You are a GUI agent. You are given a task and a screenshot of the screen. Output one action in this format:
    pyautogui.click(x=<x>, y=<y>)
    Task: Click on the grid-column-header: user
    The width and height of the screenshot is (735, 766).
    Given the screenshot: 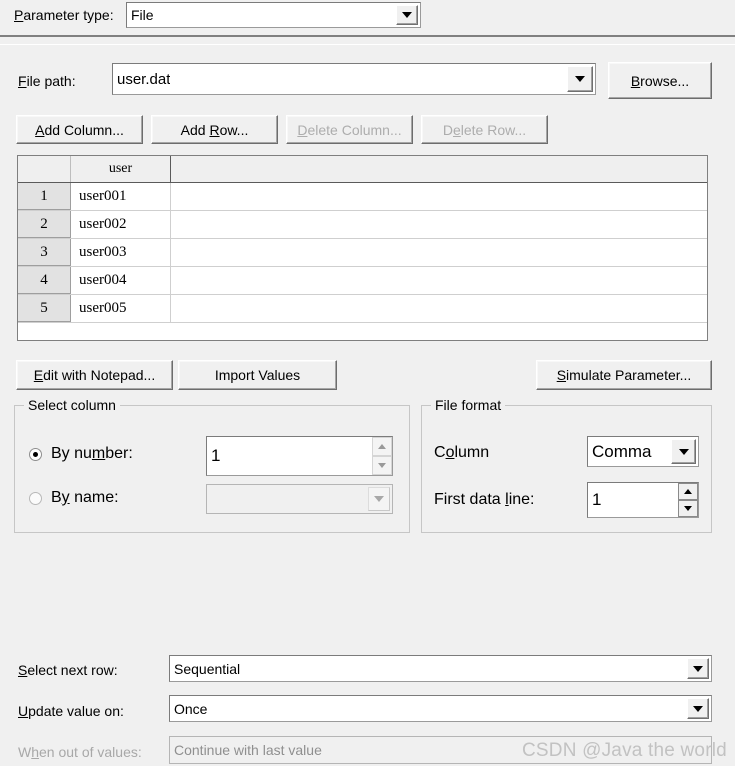 What is the action you would take?
    pyautogui.click(x=121, y=169)
    